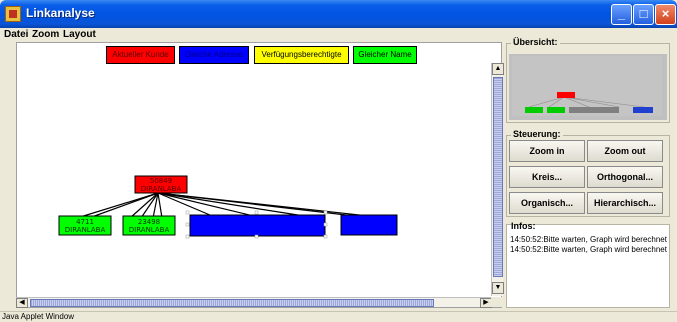 Image resolution: width=677 pixels, height=322 pixels. What do you see at coordinates (498, 288) in the screenshot?
I see `scroll-down-arrow-icon: ▼` at bounding box center [498, 288].